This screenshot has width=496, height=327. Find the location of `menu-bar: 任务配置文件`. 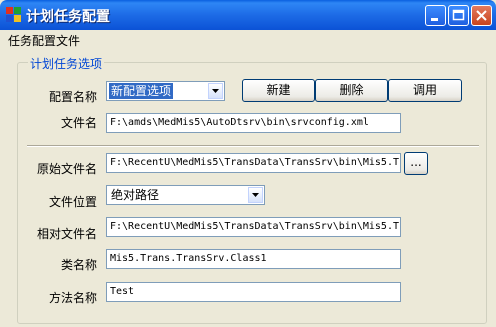

menu-bar: 任务配置文件 is located at coordinates (248, 39).